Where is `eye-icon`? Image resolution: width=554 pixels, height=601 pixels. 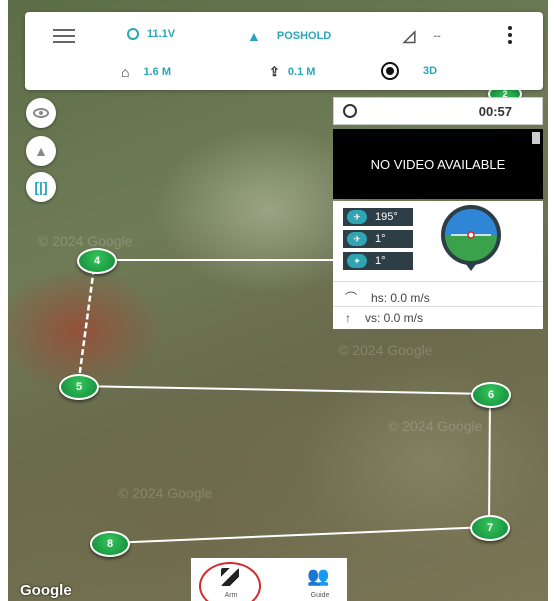 eye-icon is located at coordinates (41, 113).